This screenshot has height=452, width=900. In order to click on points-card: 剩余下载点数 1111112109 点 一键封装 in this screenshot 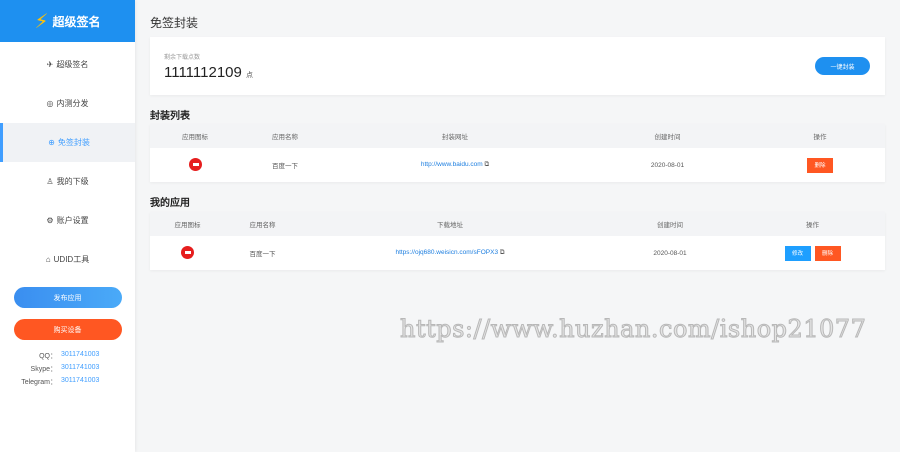, I will do `click(517, 66)`.